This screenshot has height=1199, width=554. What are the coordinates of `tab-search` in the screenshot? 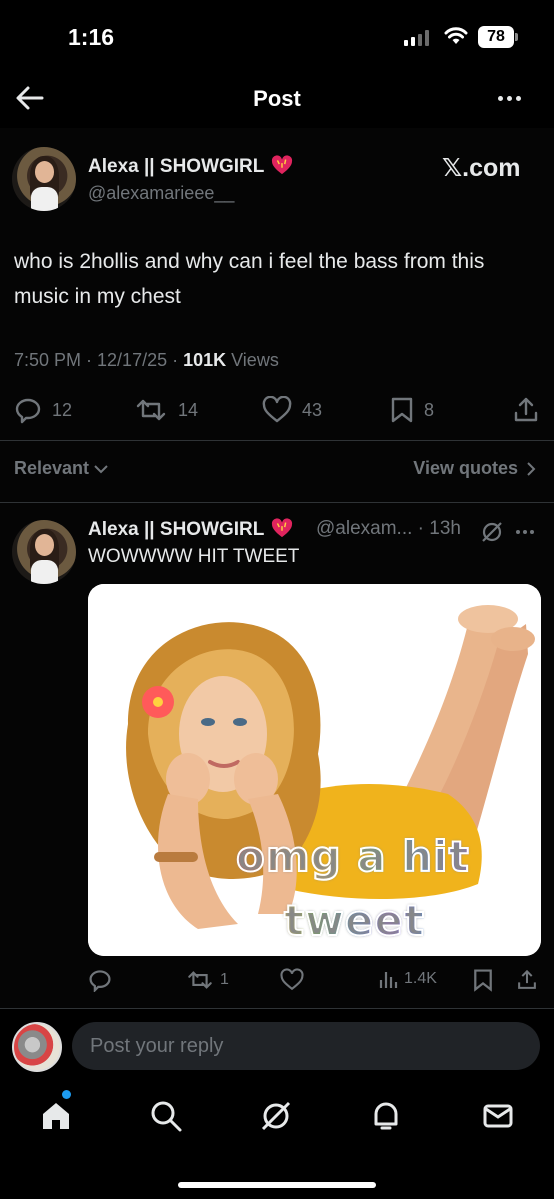 It's located at (166, 1116).